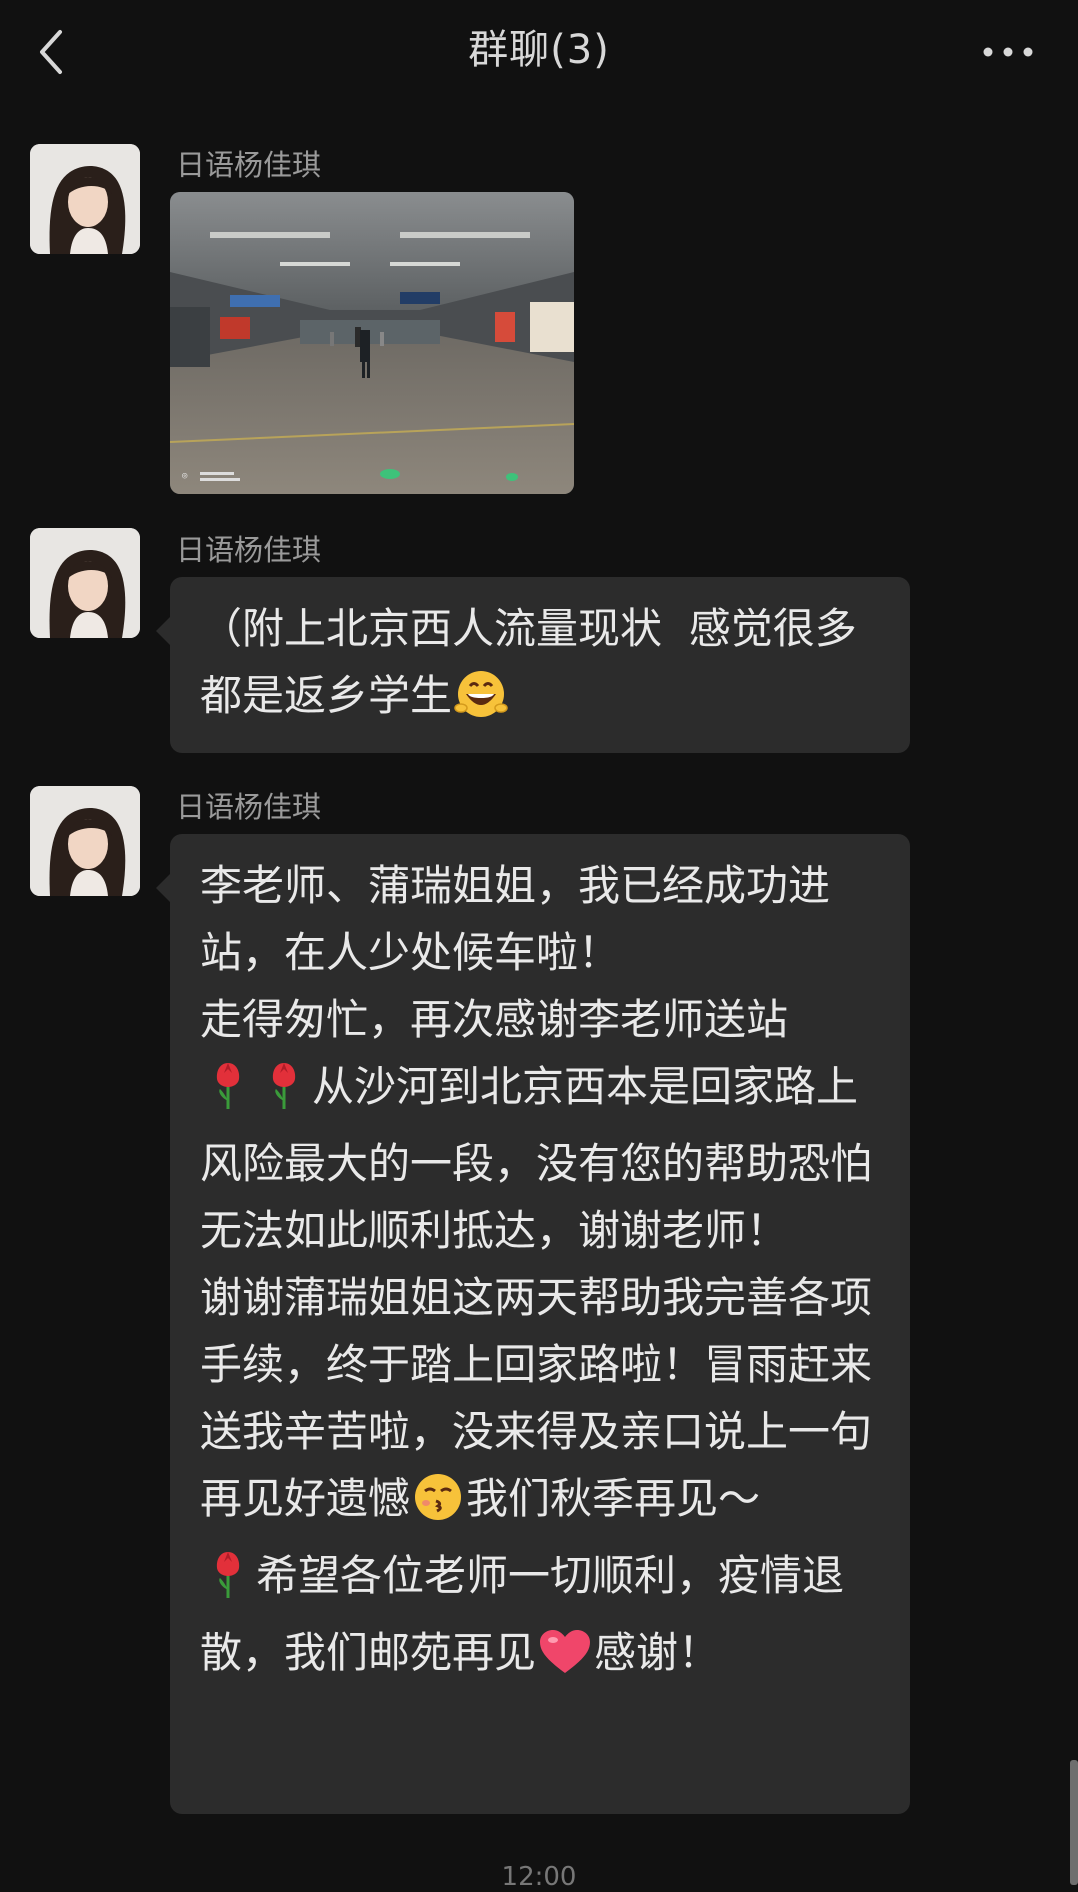 The width and height of the screenshot is (1078, 1892). I want to click on chat-title: 群聊(3), so click(539, 50).